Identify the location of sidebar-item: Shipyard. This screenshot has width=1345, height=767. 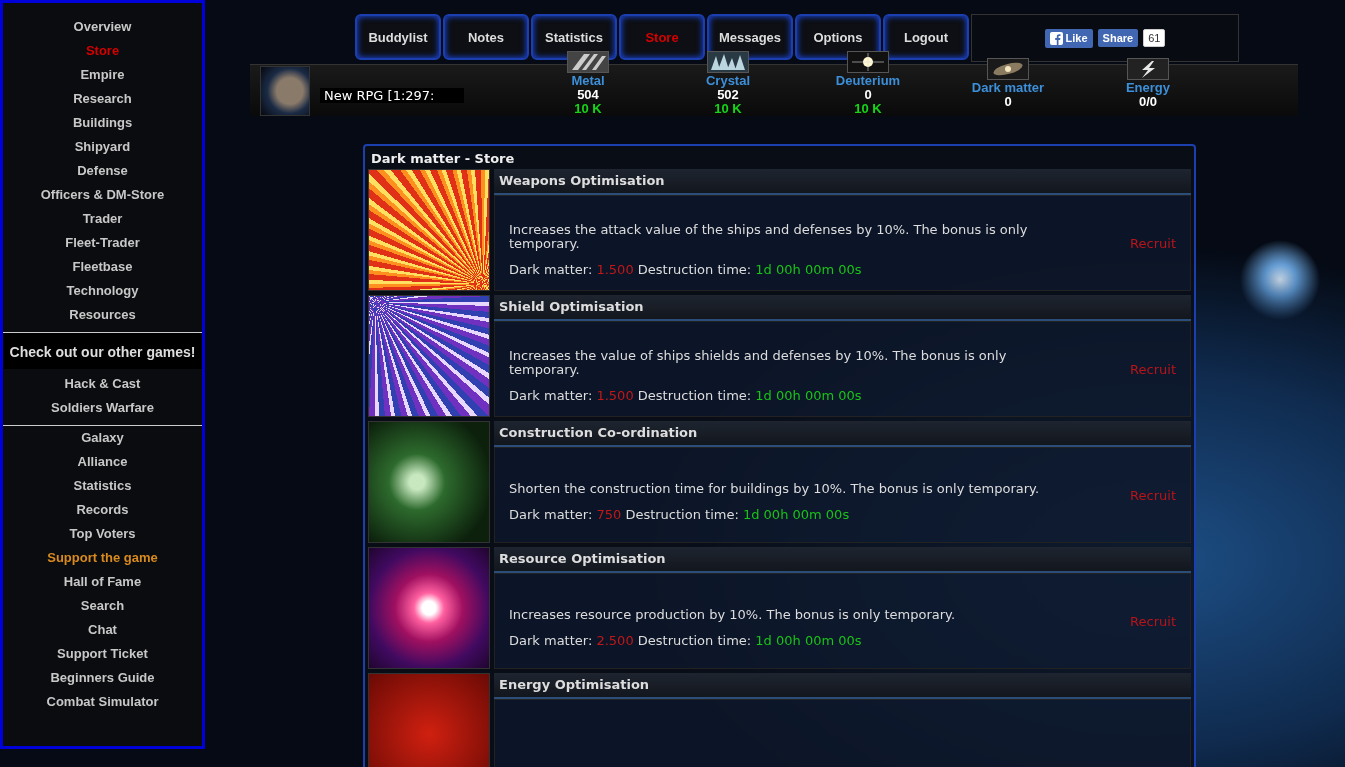
(102, 147).